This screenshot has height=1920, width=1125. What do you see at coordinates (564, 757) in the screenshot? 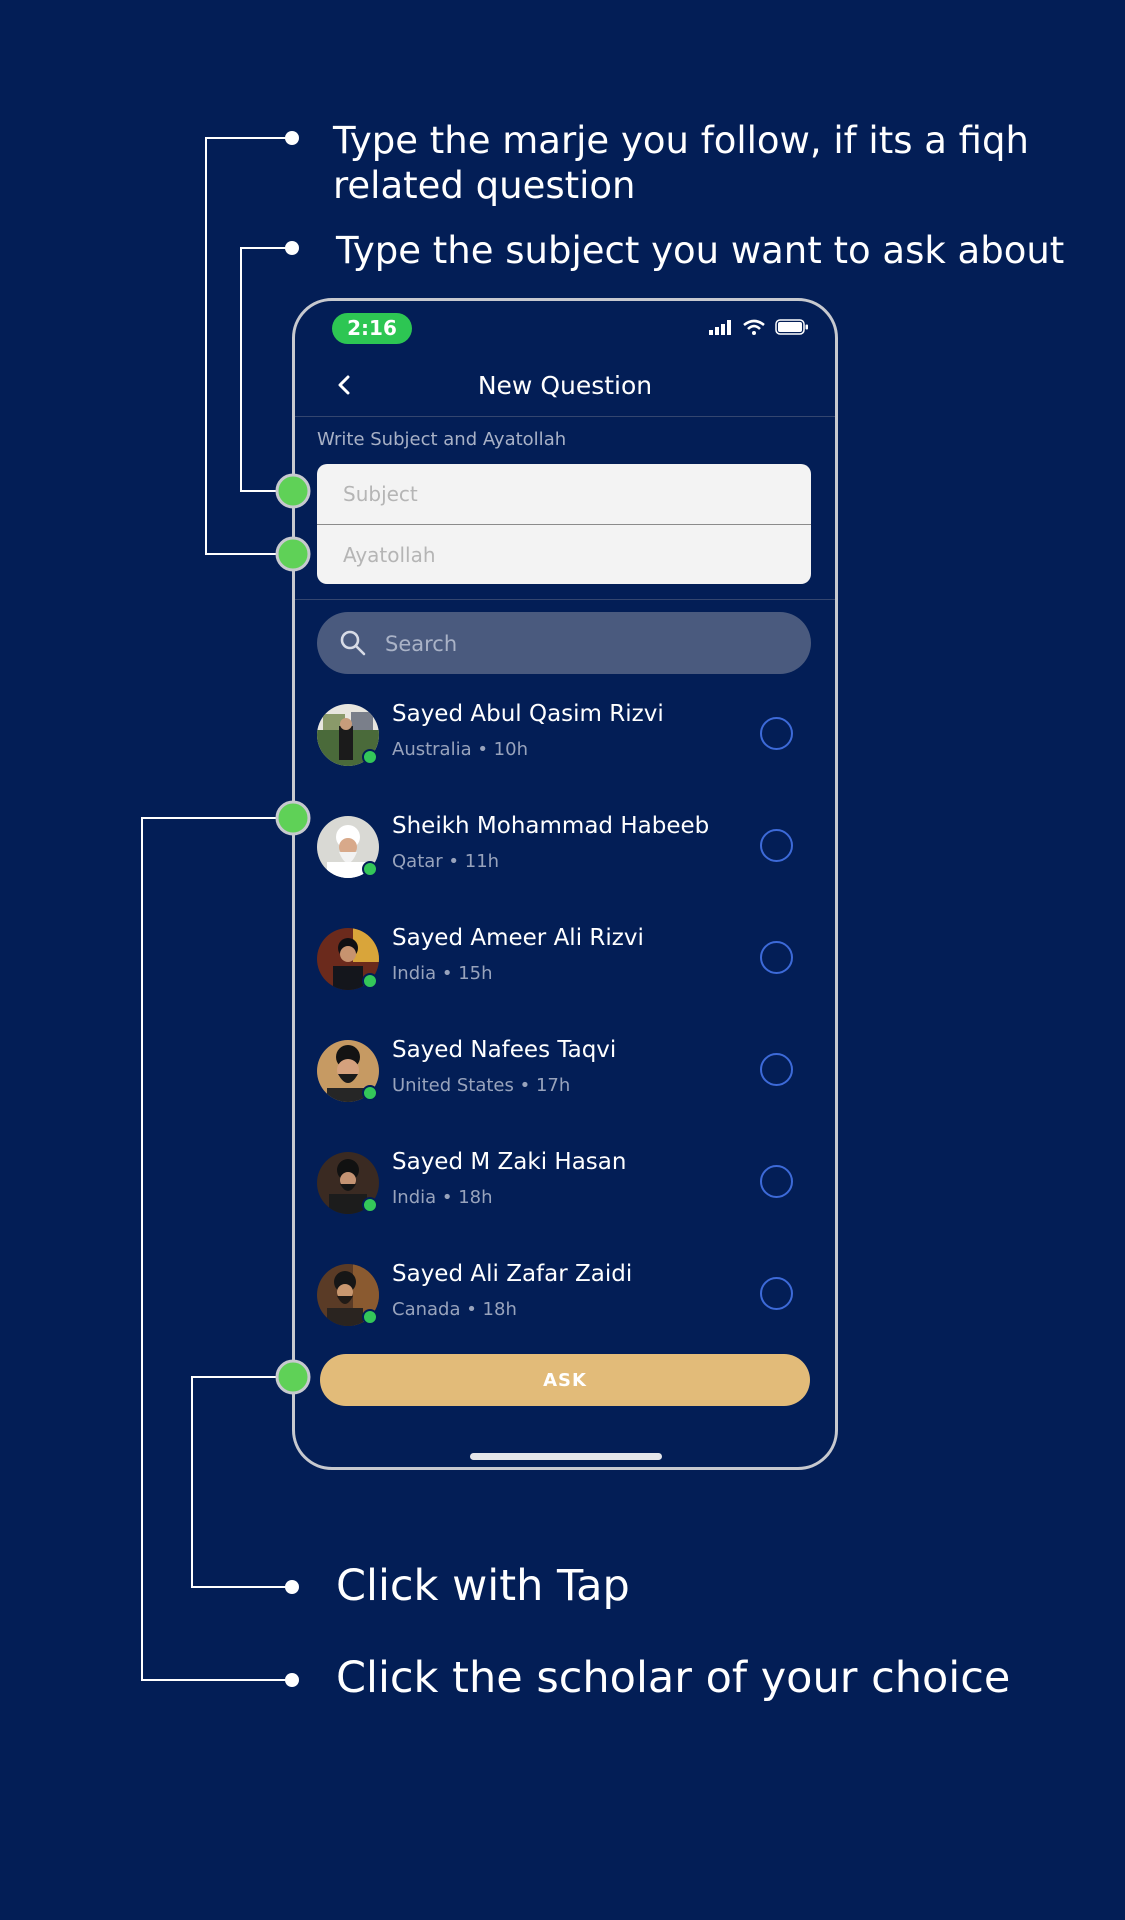
I see `scholar-row: Sayed Abul Qasim Rizvi Australia • 10h` at bounding box center [564, 757].